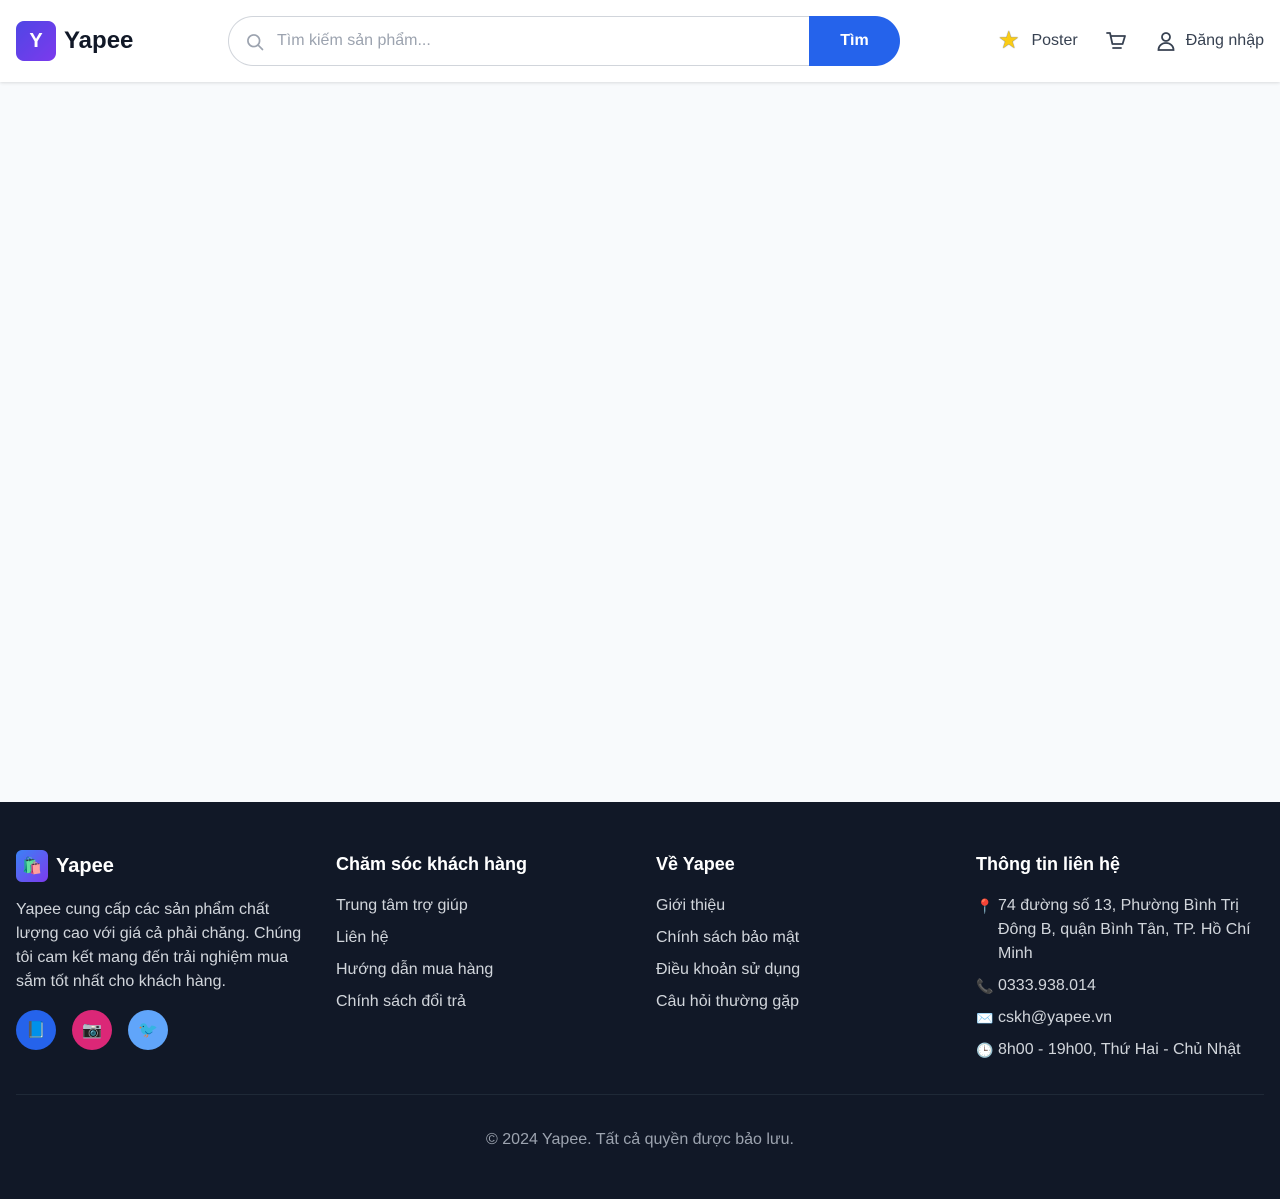 The image size is (1280, 1199). I want to click on cart-button, so click(1116, 41).